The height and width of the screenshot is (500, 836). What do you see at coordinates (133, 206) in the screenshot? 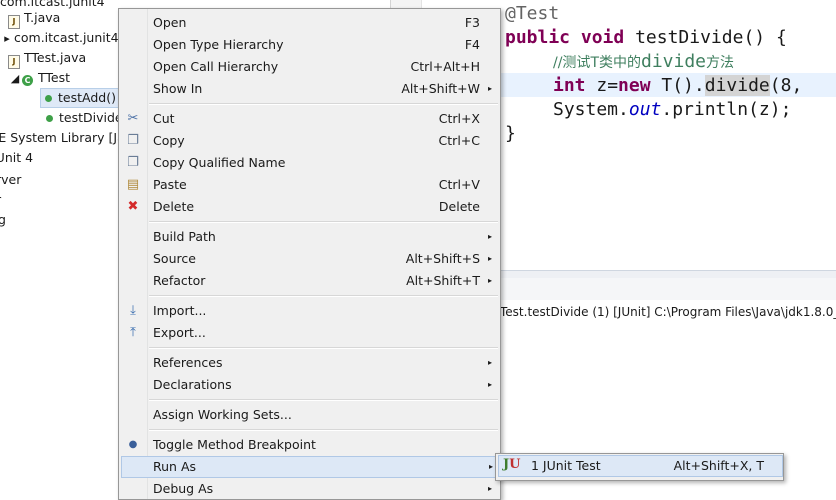
I see `delete-icon: ✖` at bounding box center [133, 206].